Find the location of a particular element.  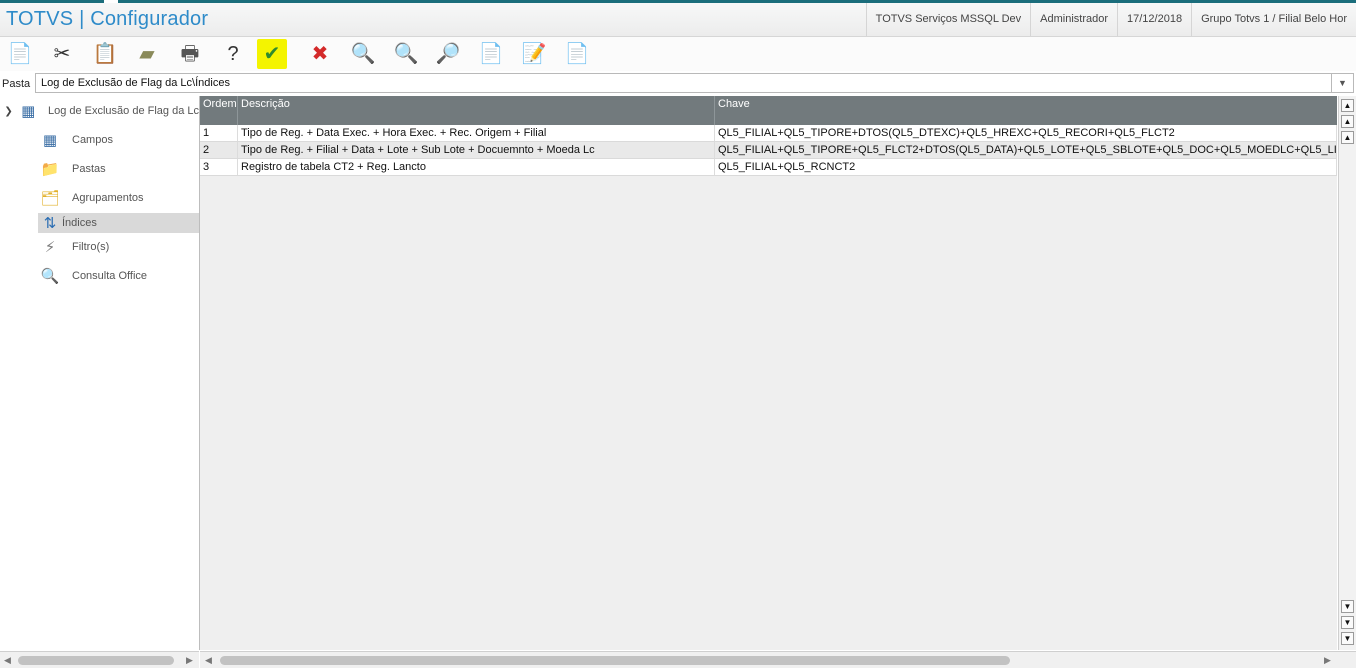

scroll-top-button: ▲ is located at coordinates (1347, 105).